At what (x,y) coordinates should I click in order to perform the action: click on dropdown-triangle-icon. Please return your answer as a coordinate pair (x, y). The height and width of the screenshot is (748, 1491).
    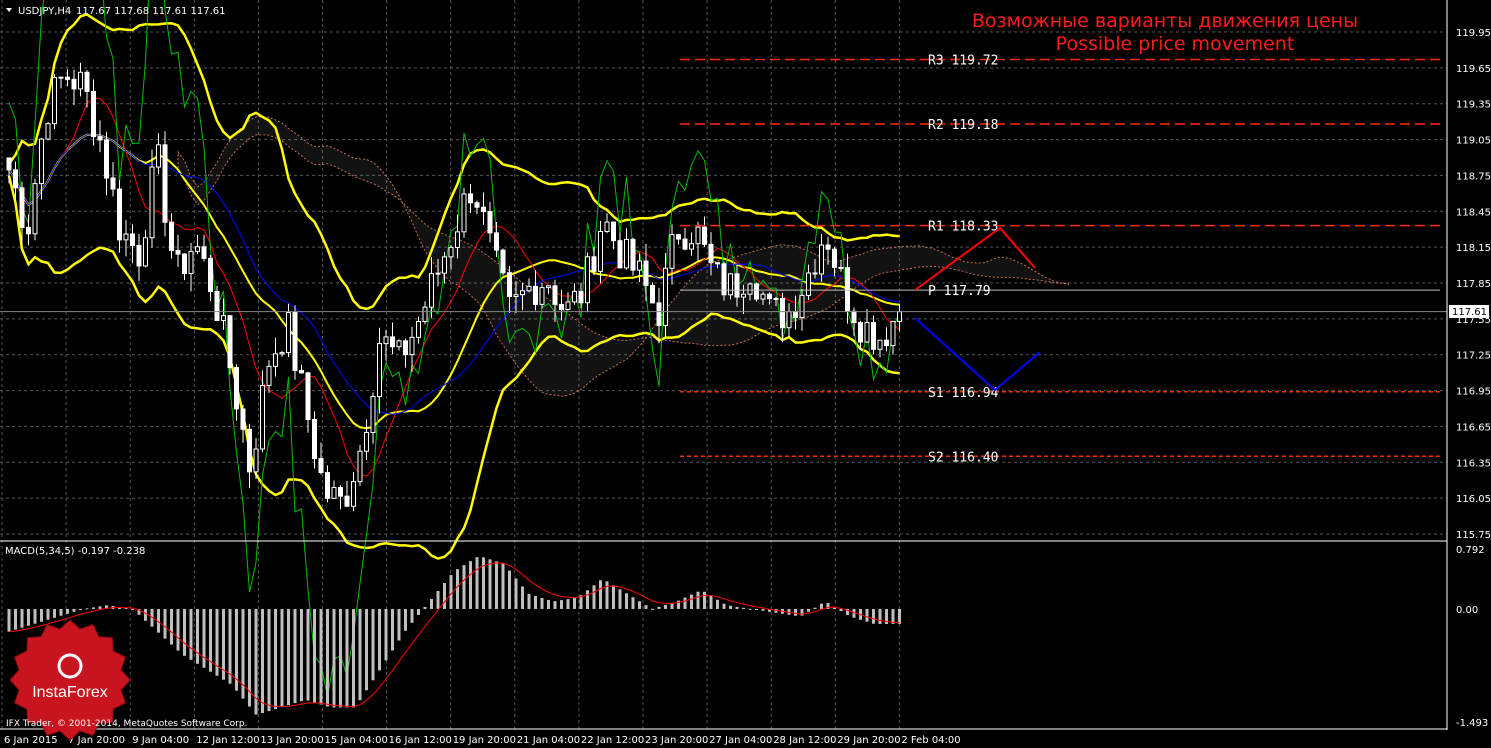
    Looking at the image, I should click on (9, 10).